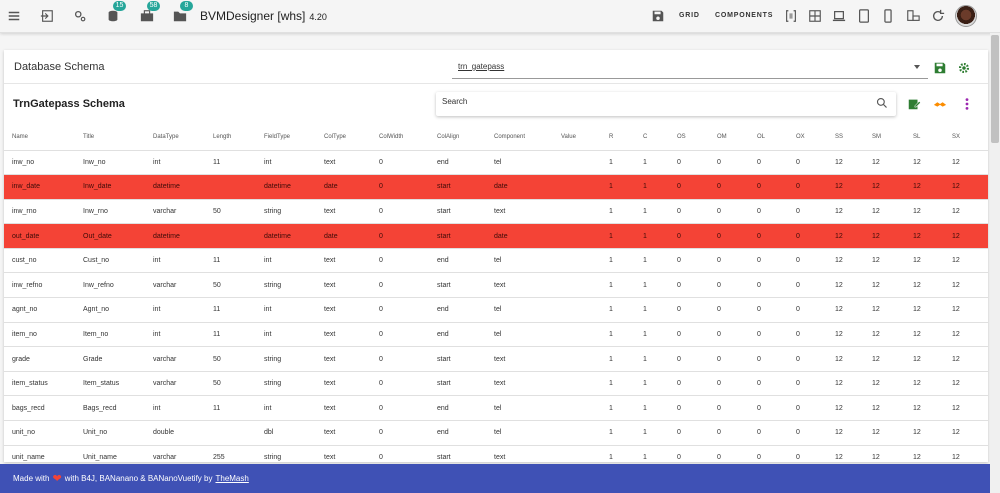  Describe the element at coordinates (577, 383) in the screenshot. I see `table-cell` at that location.